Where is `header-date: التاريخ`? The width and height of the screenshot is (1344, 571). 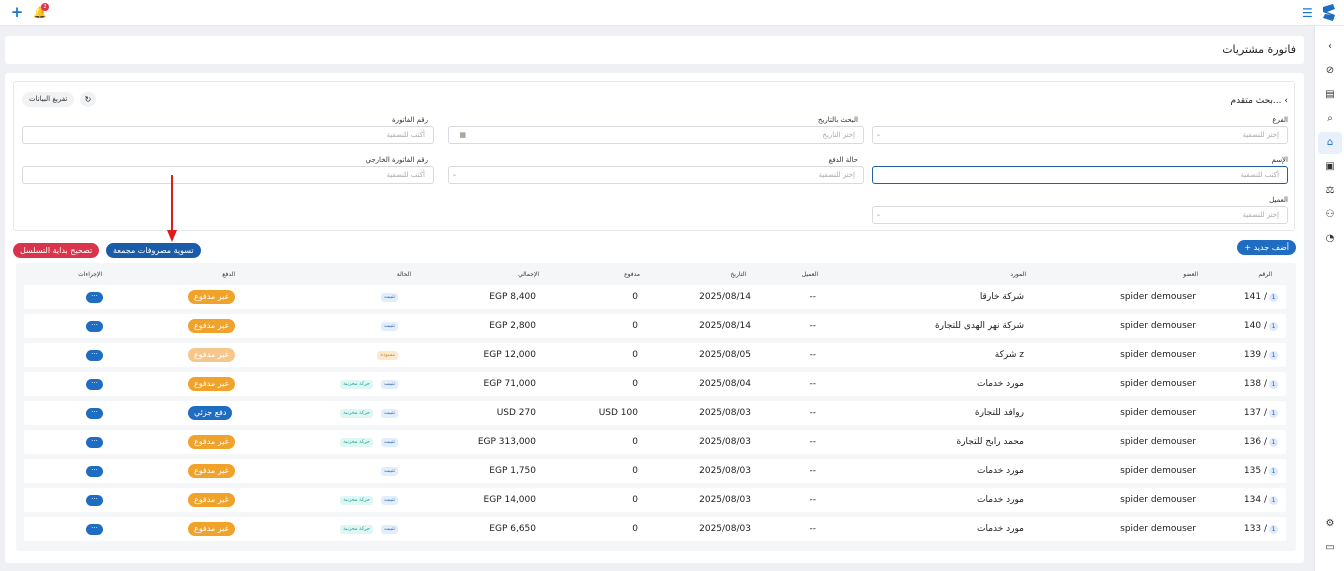 header-date: التاريخ is located at coordinates (738, 274).